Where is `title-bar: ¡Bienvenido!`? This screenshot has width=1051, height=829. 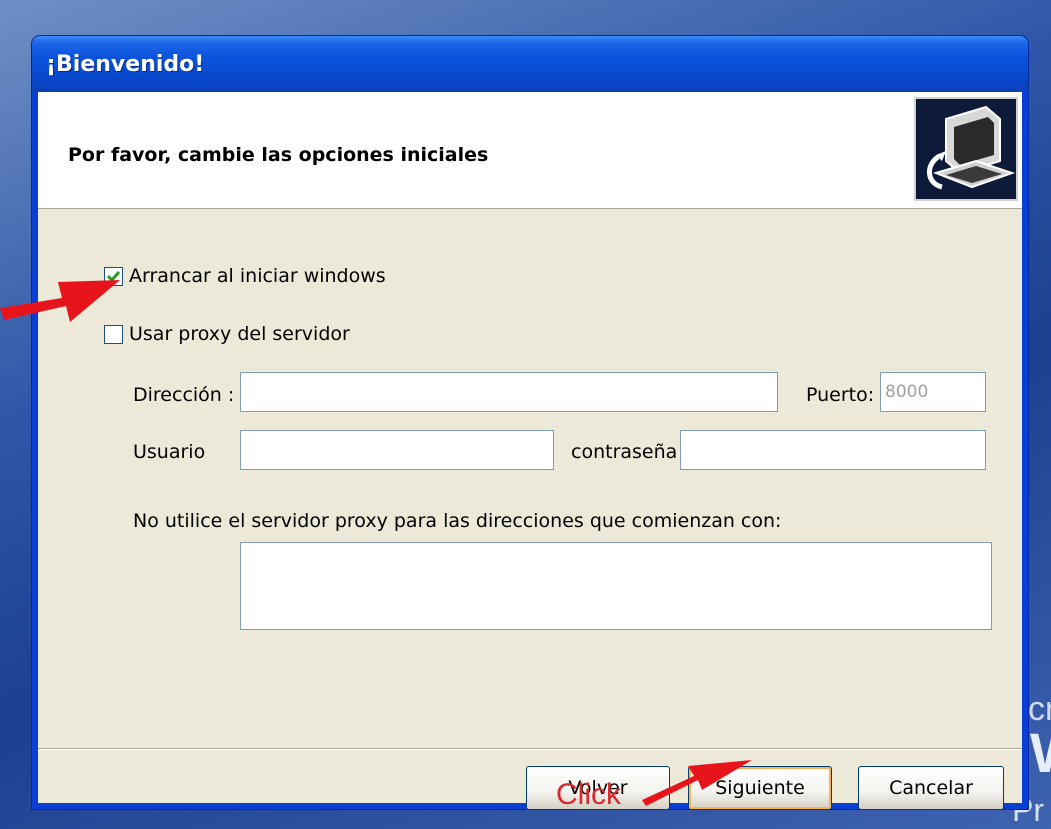
title-bar: ¡Bienvenido! is located at coordinates (530, 64).